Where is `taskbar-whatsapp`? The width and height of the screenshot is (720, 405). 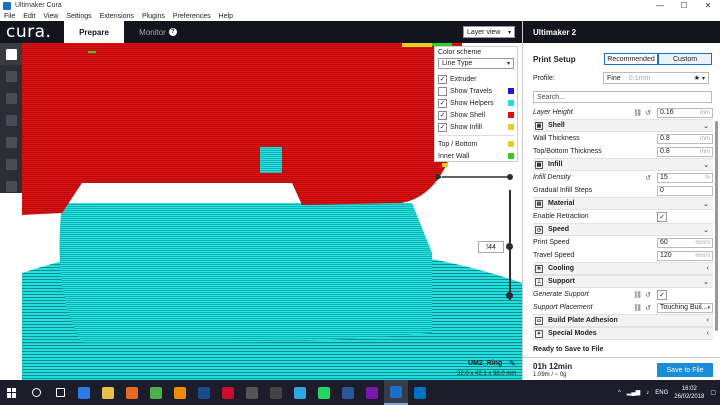 taskbar-whatsapp is located at coordinates (324, 392).